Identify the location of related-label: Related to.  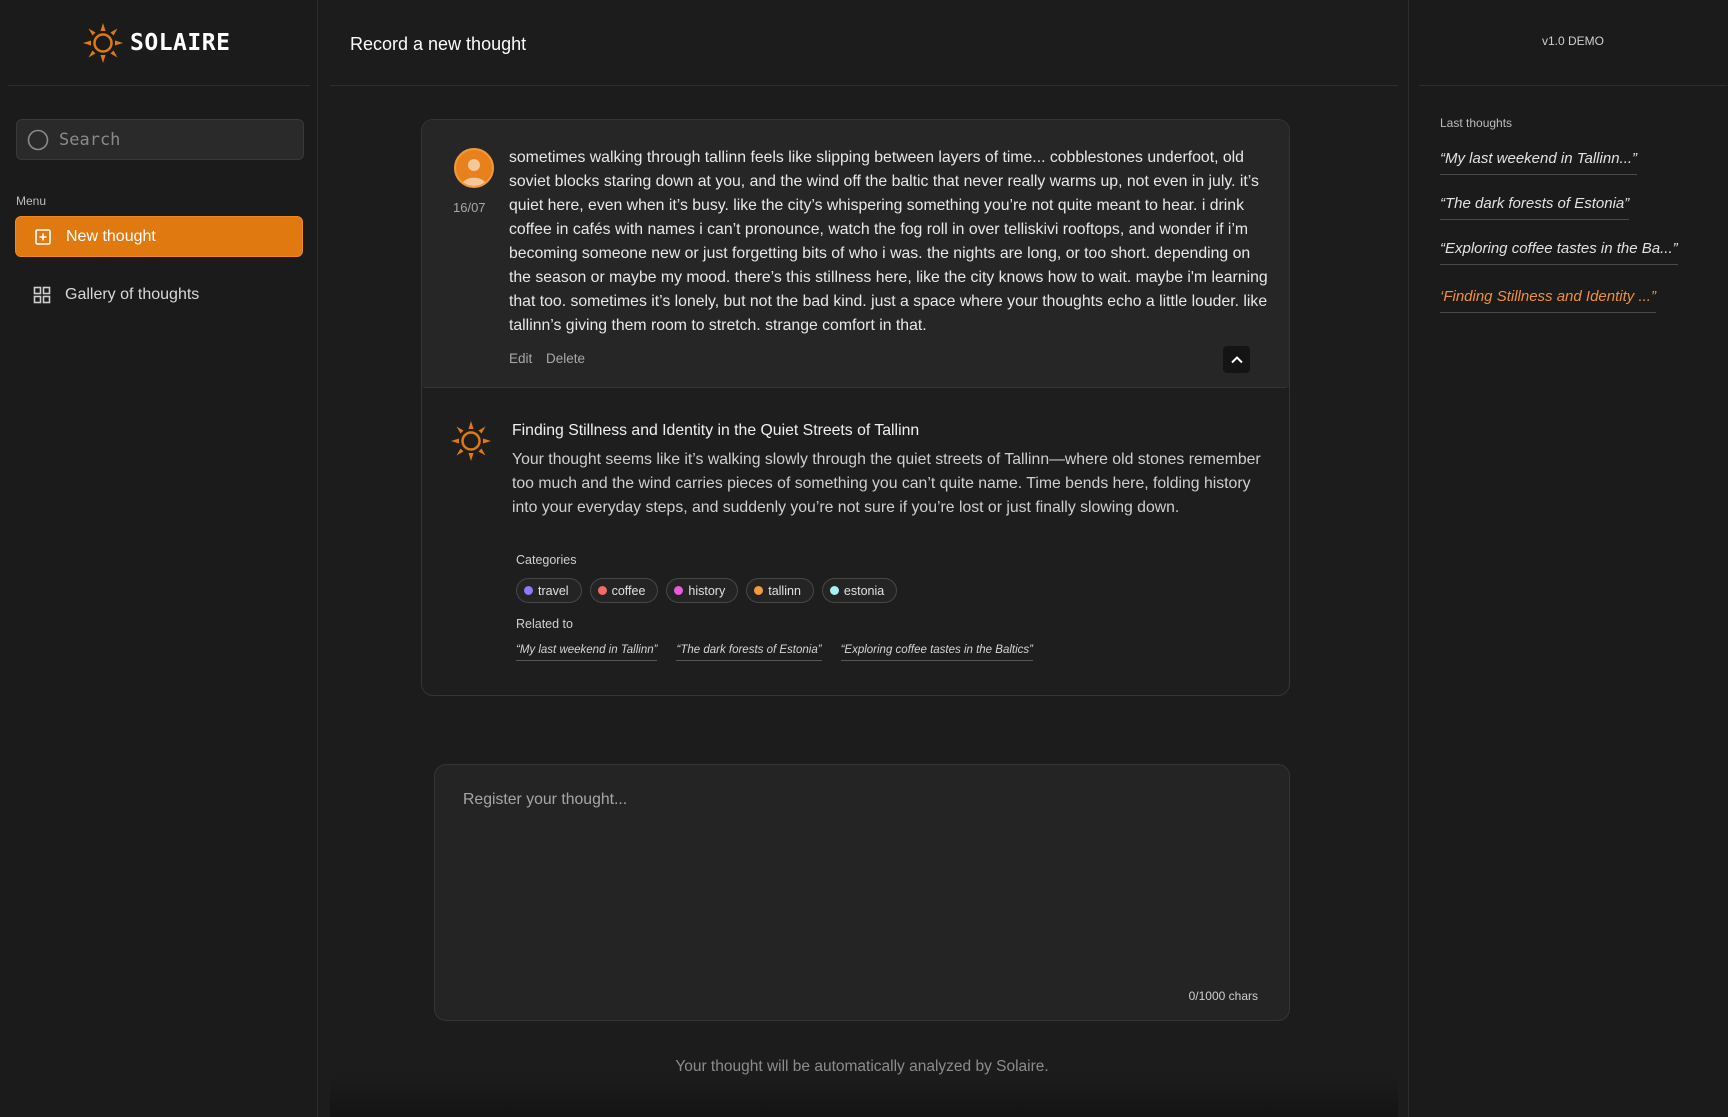
(544, 624).